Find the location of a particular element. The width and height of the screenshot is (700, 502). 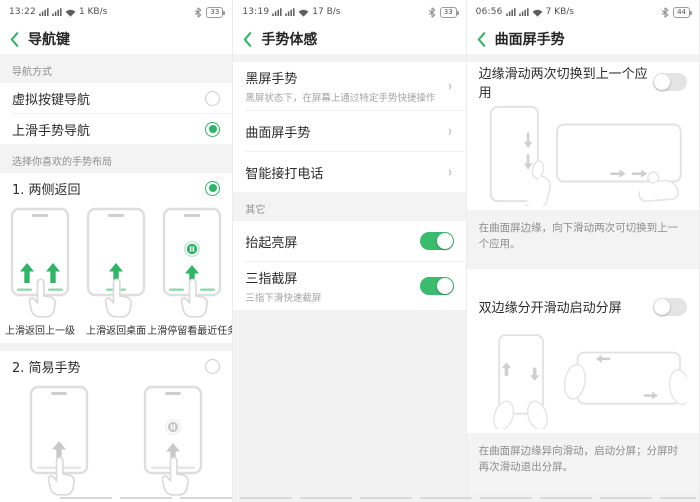

radio-both-sides is located at coordinates (213, 188).